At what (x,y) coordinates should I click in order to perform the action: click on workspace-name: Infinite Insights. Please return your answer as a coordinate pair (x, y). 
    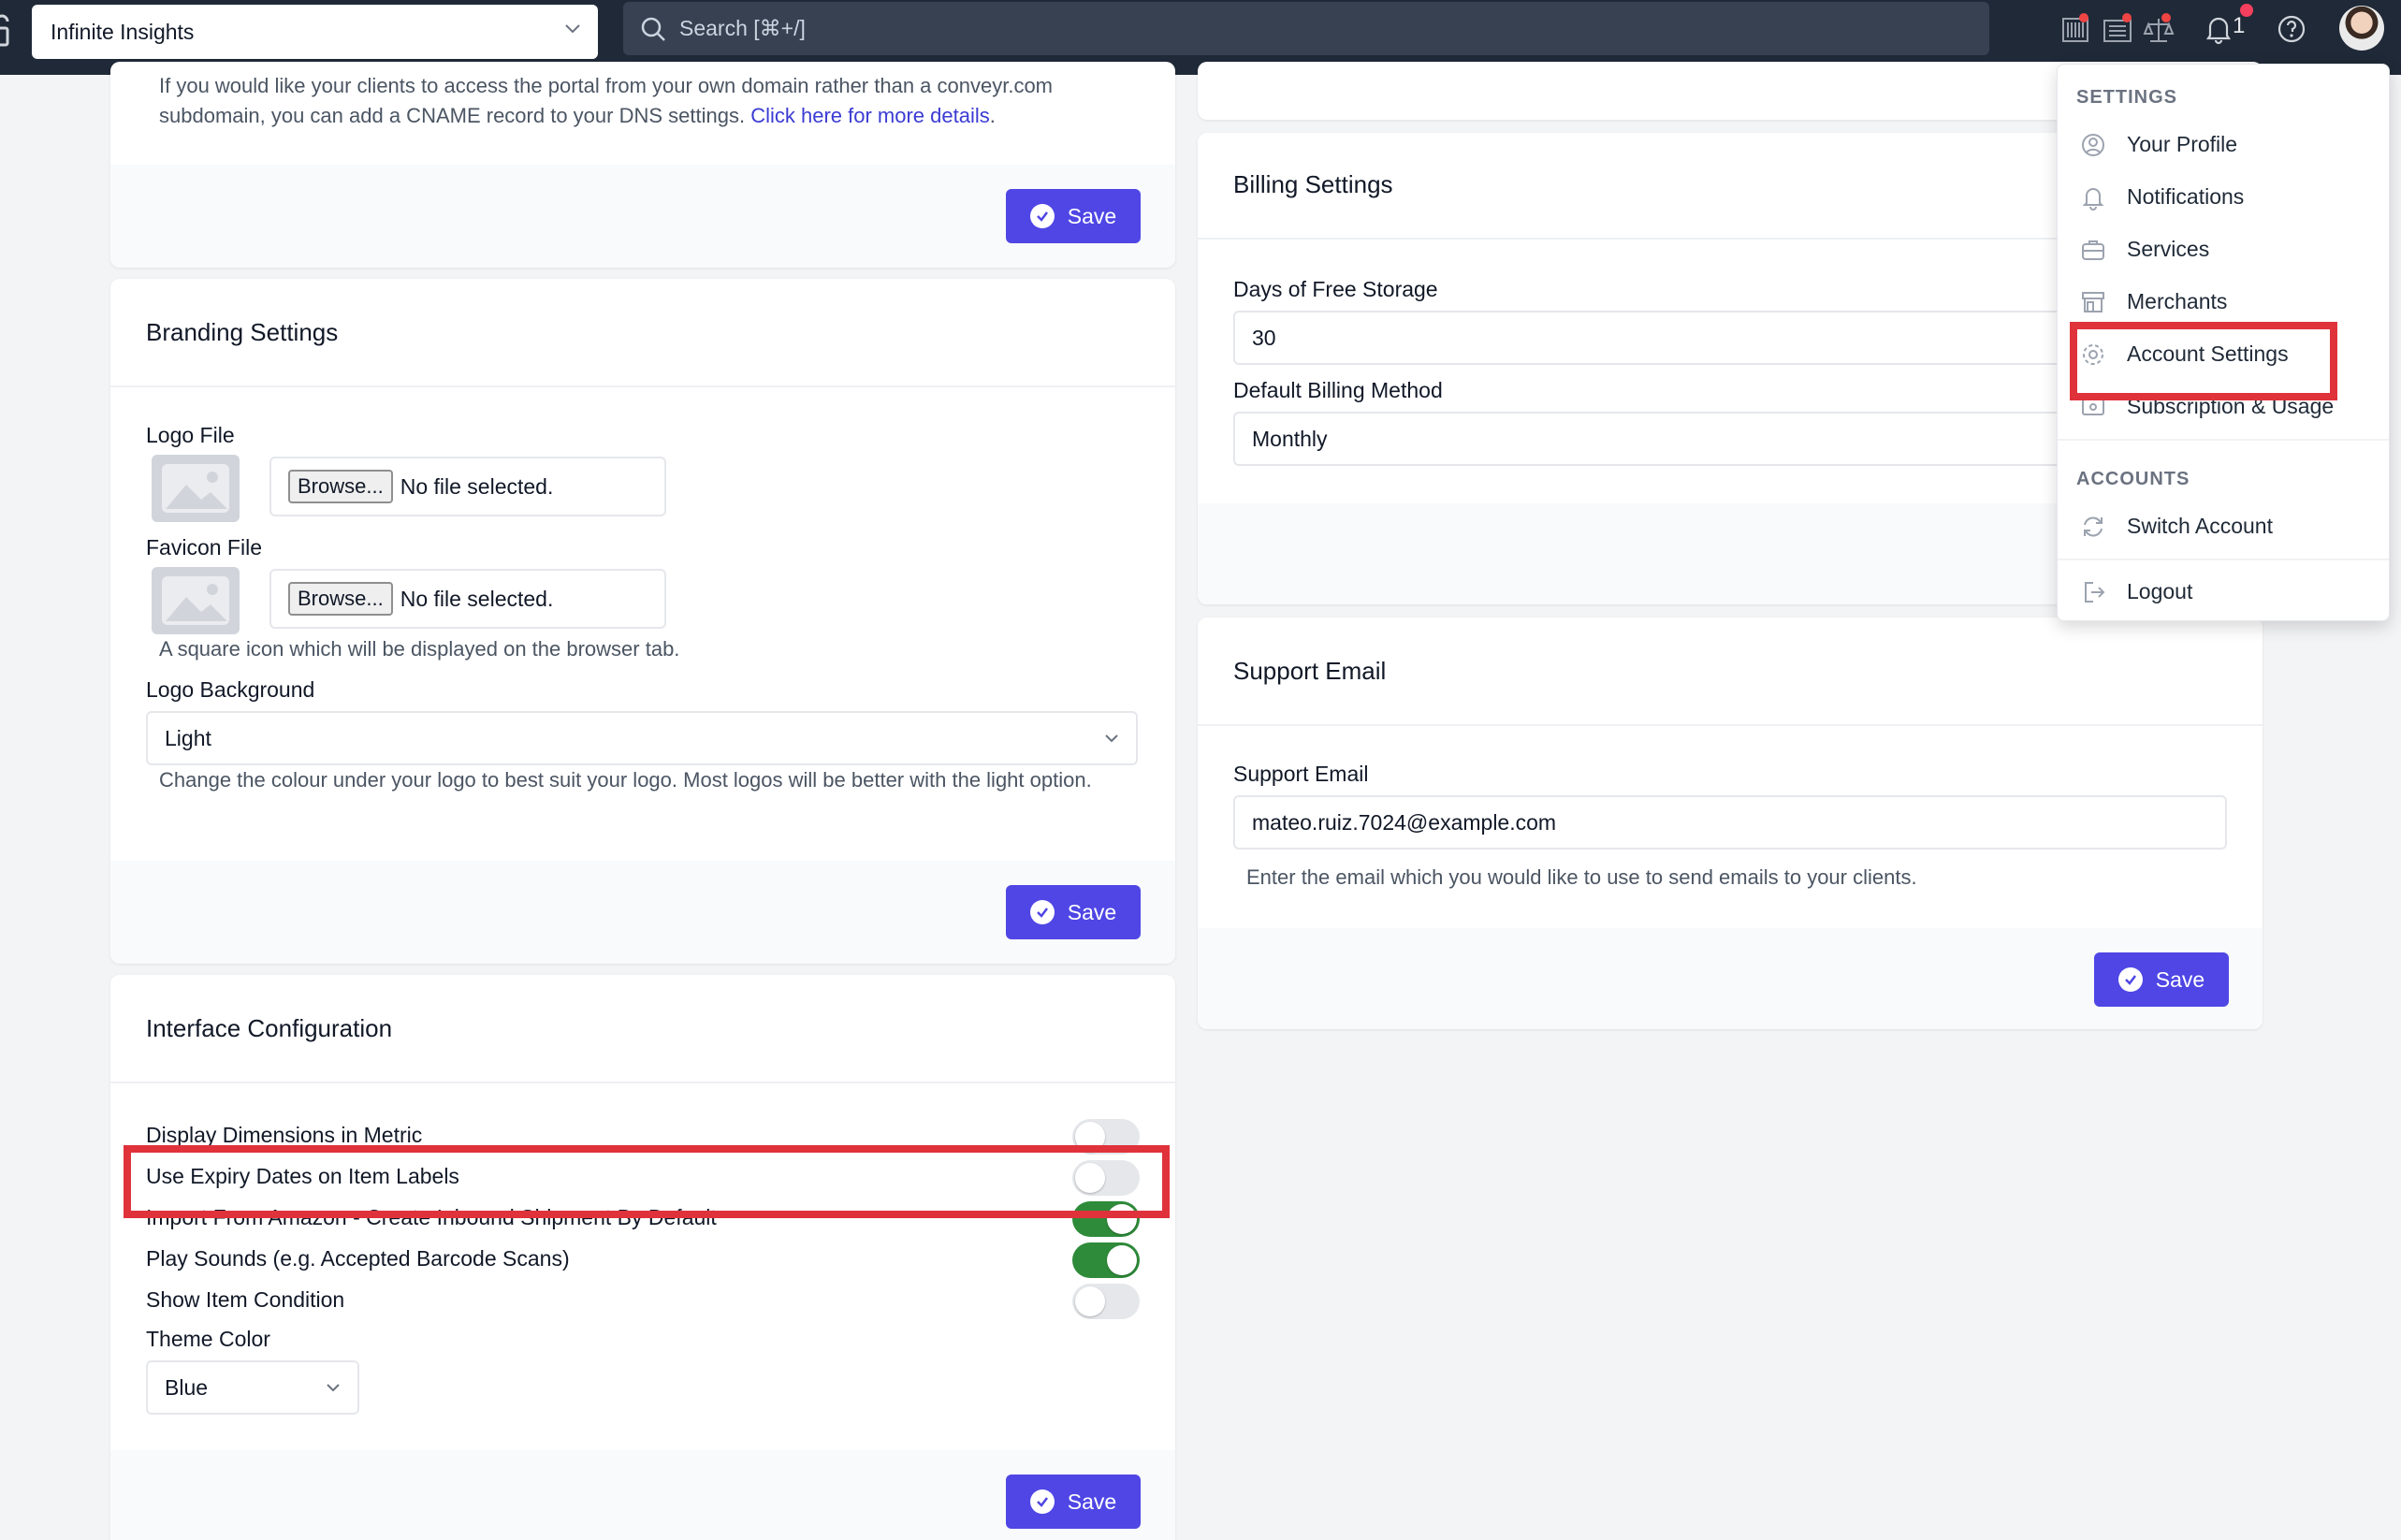
    Looking at the image, I should click on (123, 32).